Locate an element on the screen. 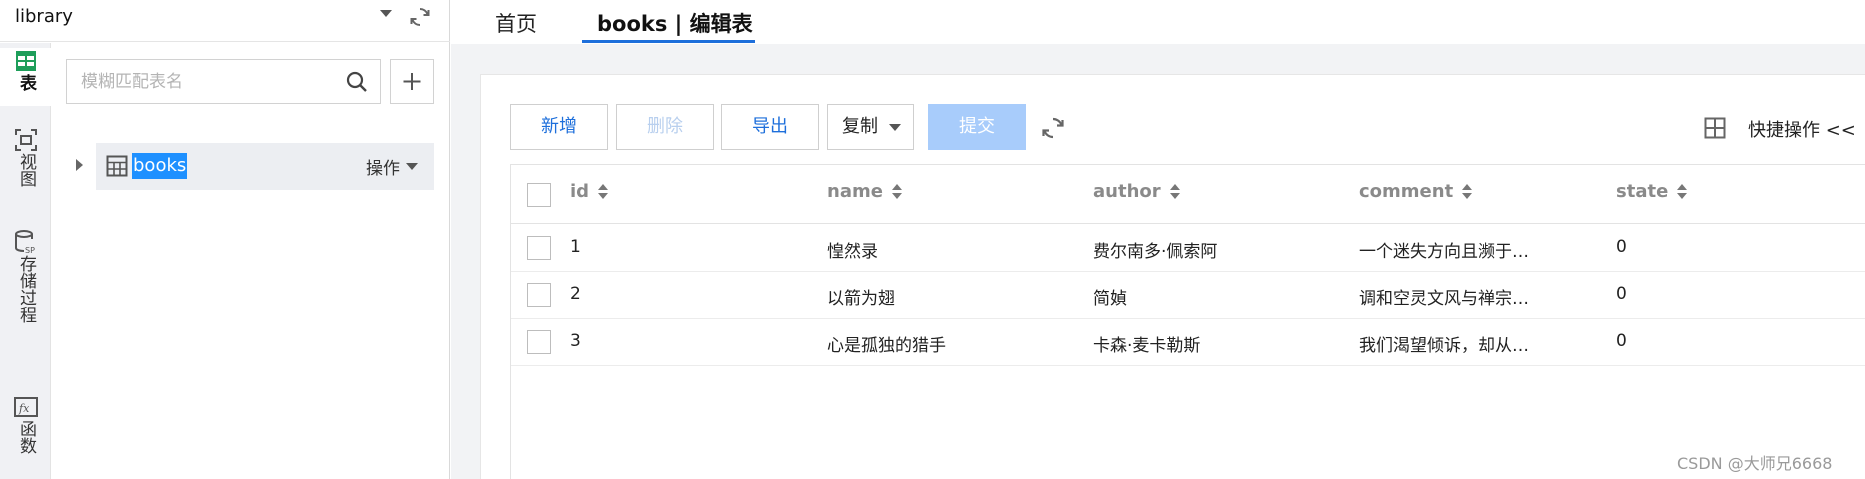 Image resolution: width=1865 pixels, height=479 pixels. column-header-name: name is located at coordinates (865, 191).